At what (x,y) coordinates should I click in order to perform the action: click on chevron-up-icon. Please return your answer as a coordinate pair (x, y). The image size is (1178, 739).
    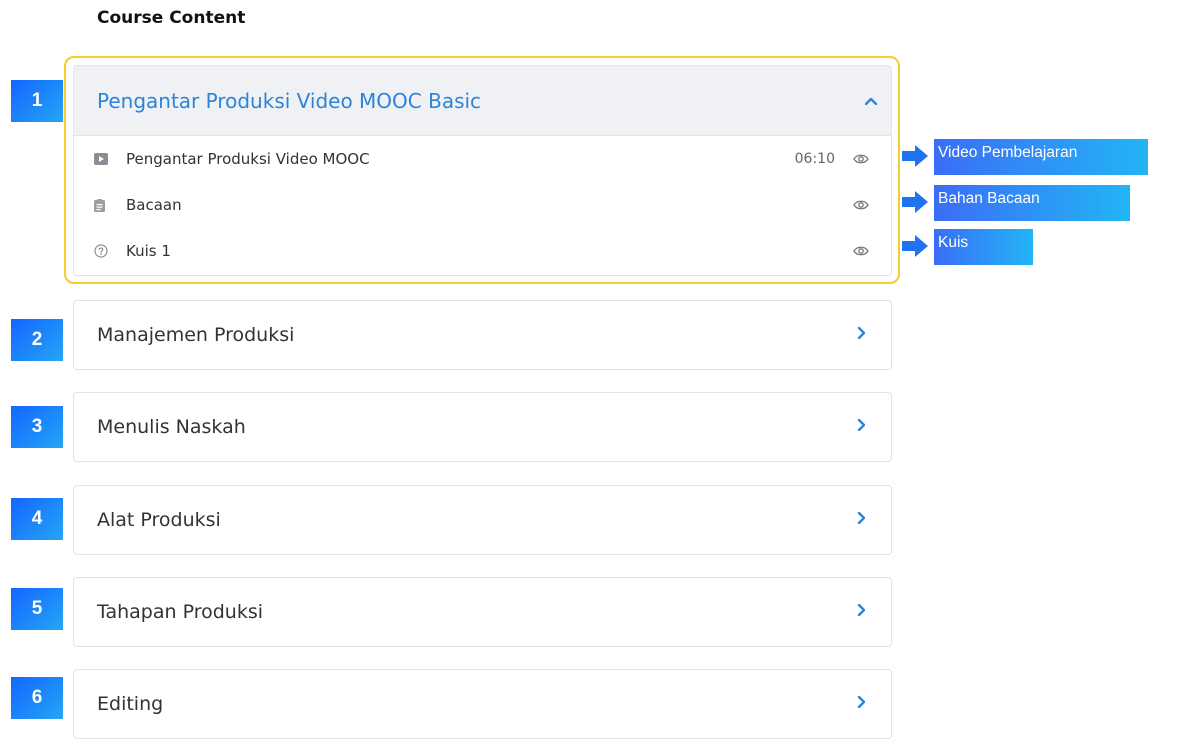
    Looking at the image, I should click on (871, 101).